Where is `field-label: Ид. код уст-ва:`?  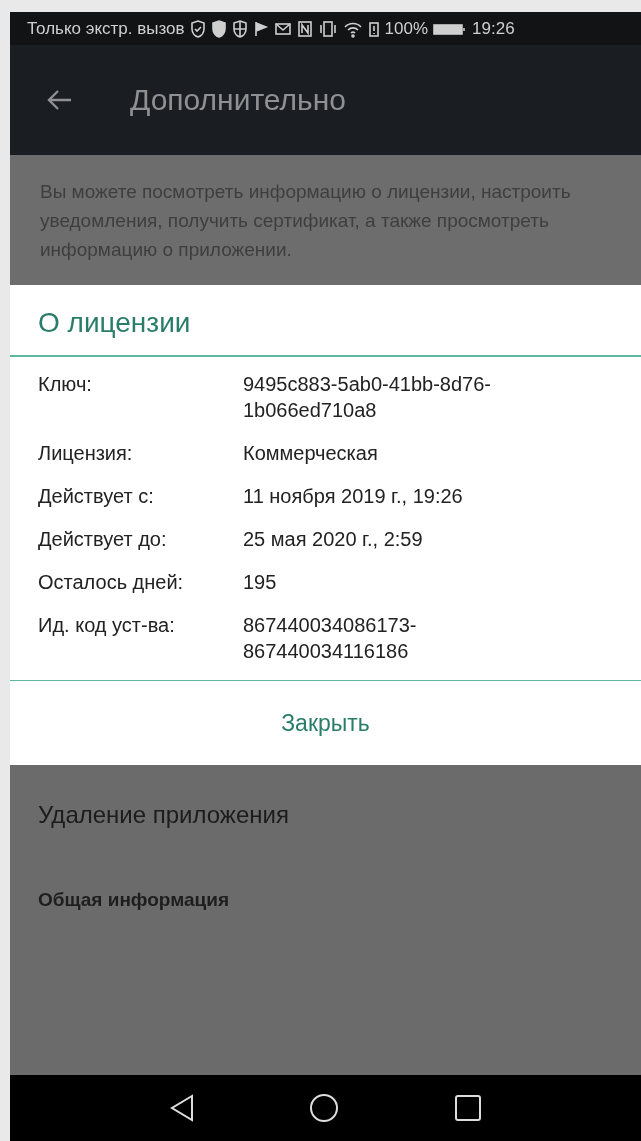 field-label: Ид. код уст-ва: is located at coordinates (107, 625).